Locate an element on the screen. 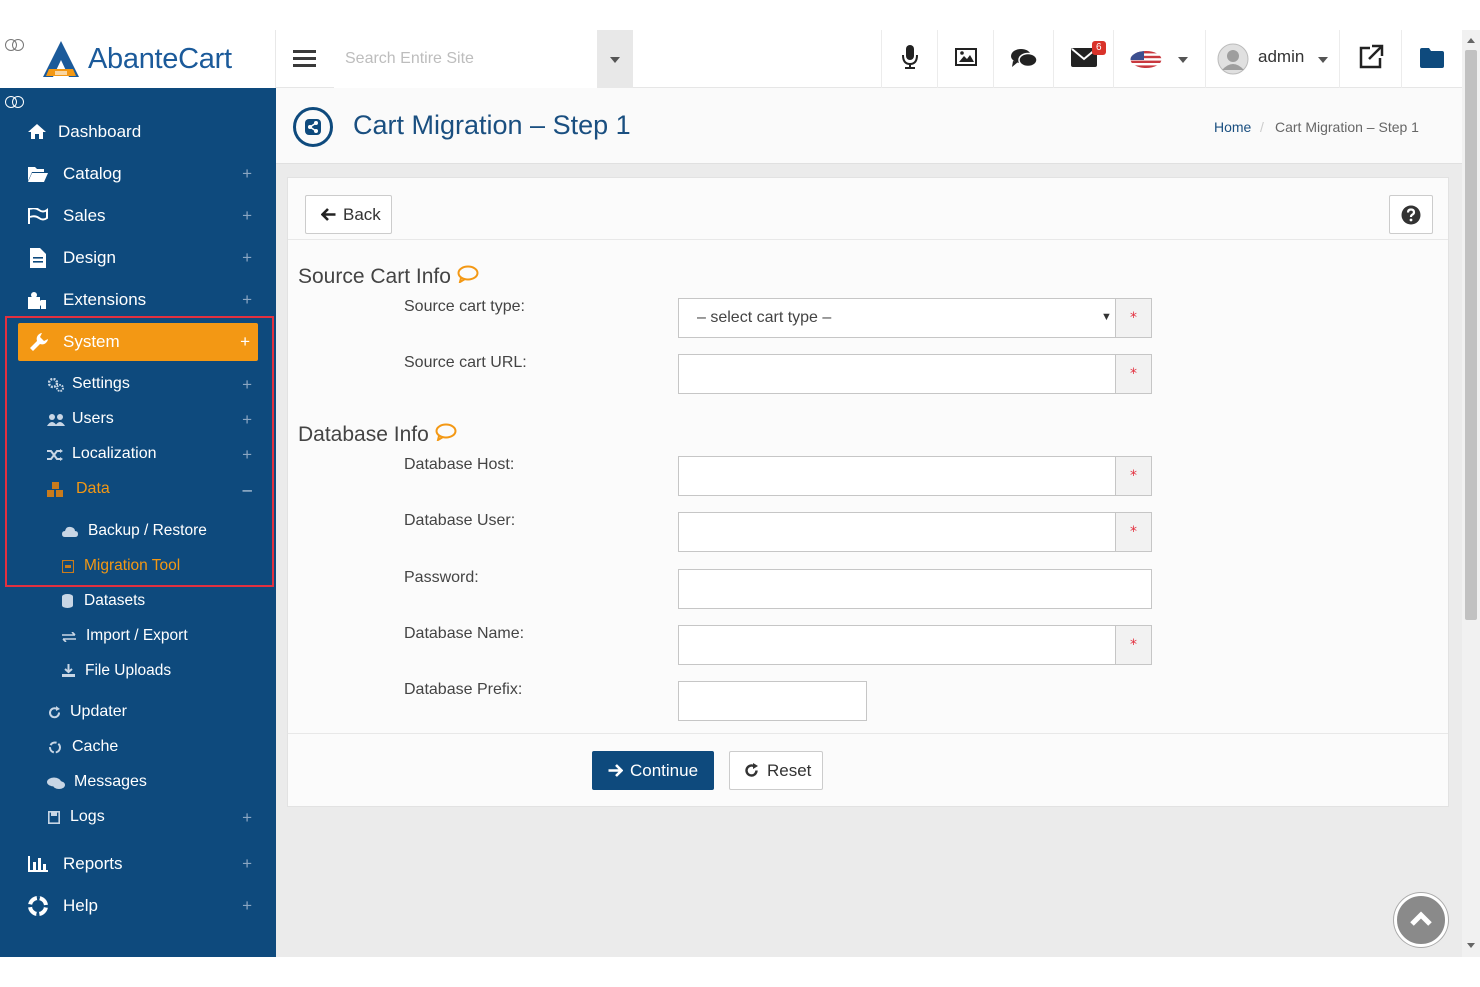 Image resolution: width=1480 pixels, height=987 pixels. sidebar-item-catalog: Catalog + is located at coordinates (138, 174).